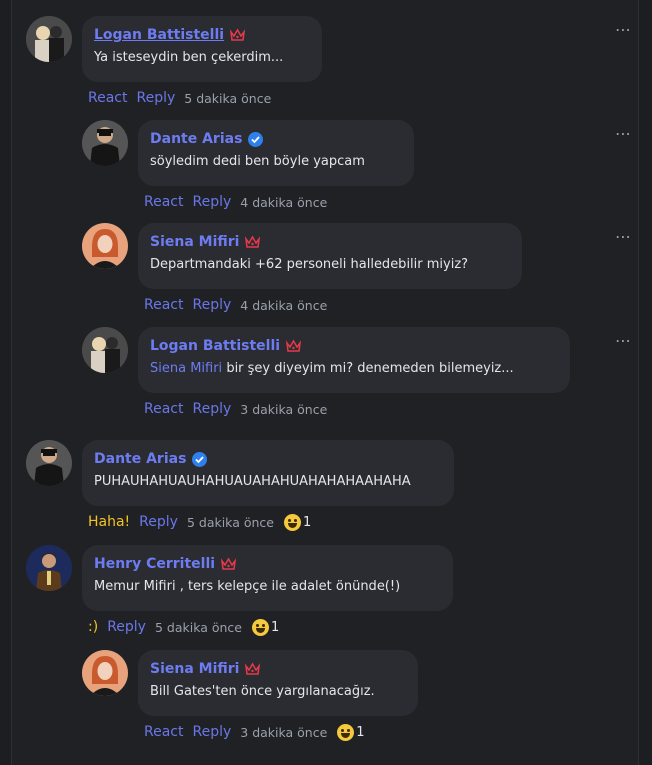 The height and width of the screenshot is (765, 652). Describe the element at coordinates (260, 627) in the screenshot. I see `smile-emoji-icon` at that location.